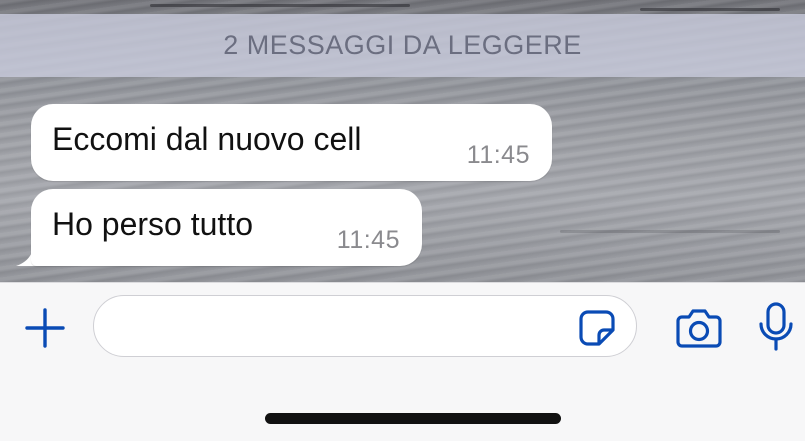 Image resolution: width=805 pixels, height=441 pixels. I want to click on unread-banner-label: 2 MESSAGGI DA LEGGERE, so click(402, 45).